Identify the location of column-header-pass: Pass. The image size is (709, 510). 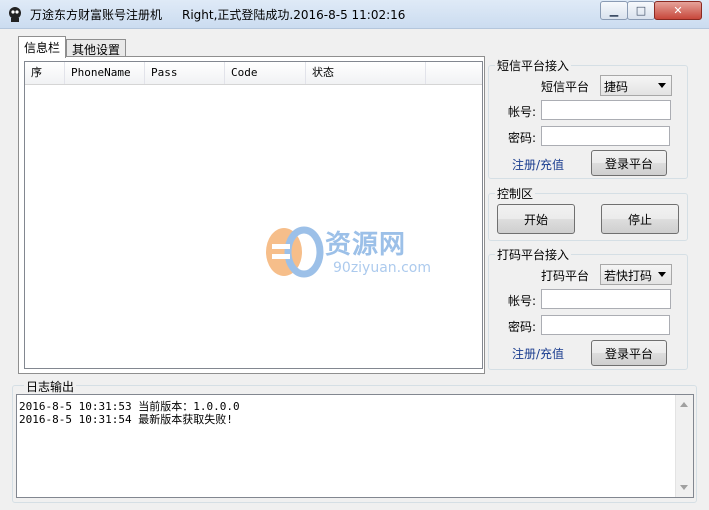
(185, 73).